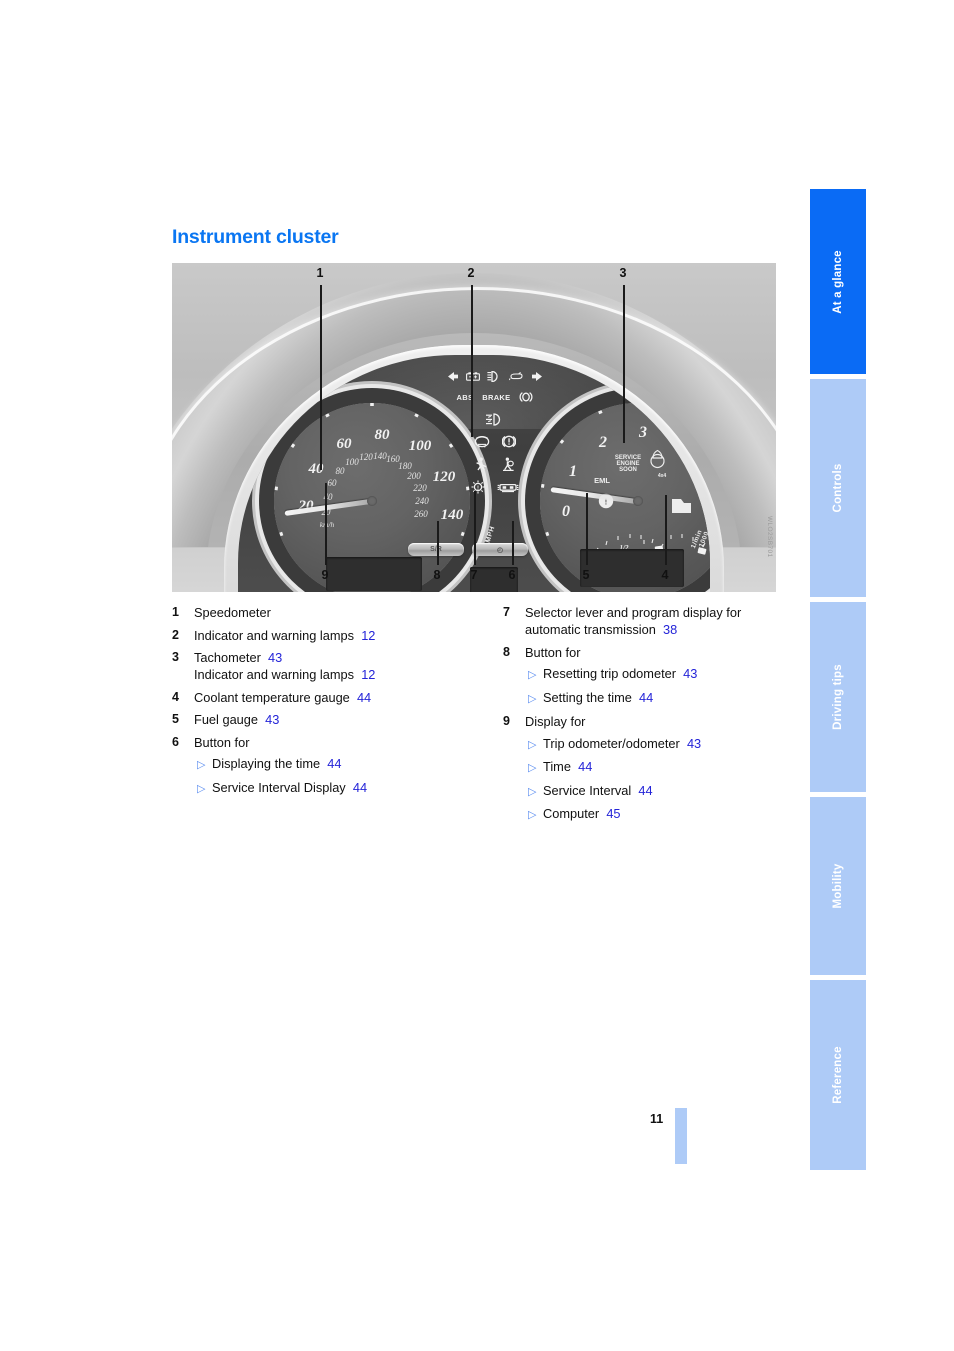 Image resolution: width=954 pixels, height=1351 pixels. I want to click on chapter-tab-label: At a glance, so click(838, 281).